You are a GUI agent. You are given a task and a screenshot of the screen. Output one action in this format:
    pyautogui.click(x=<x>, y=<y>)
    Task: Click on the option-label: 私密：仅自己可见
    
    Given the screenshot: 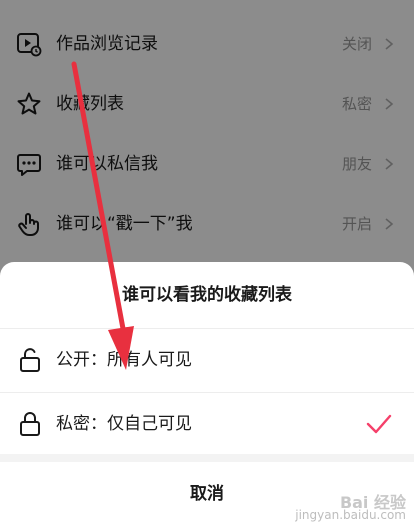 What is the action you would take?
    pyautogui.click(x=124, y=424)
    